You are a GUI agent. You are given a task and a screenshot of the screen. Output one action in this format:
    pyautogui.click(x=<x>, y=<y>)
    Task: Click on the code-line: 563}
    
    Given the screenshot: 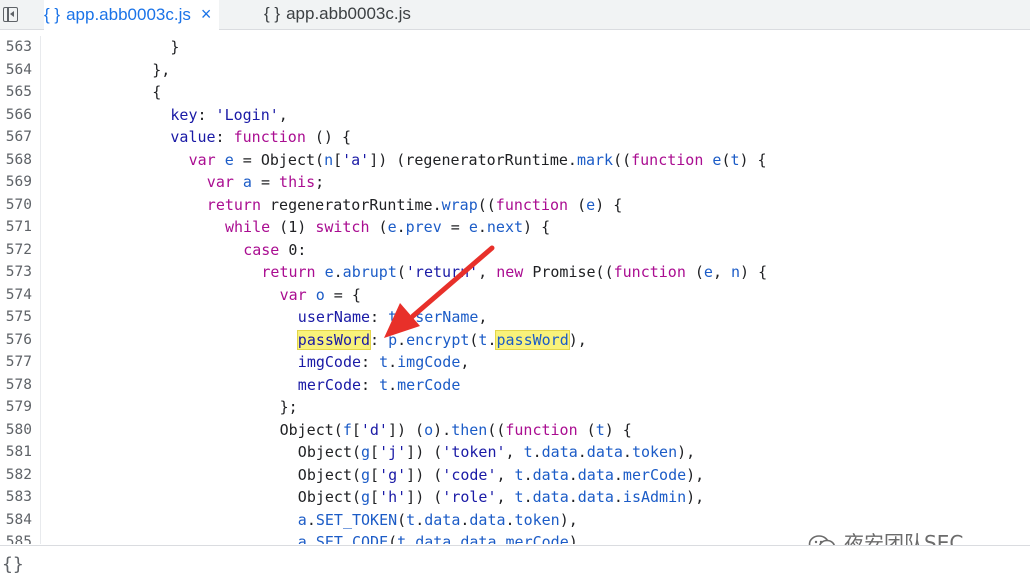 What is the action you would take?
    pyautogui.click(x=515, y=47)
    